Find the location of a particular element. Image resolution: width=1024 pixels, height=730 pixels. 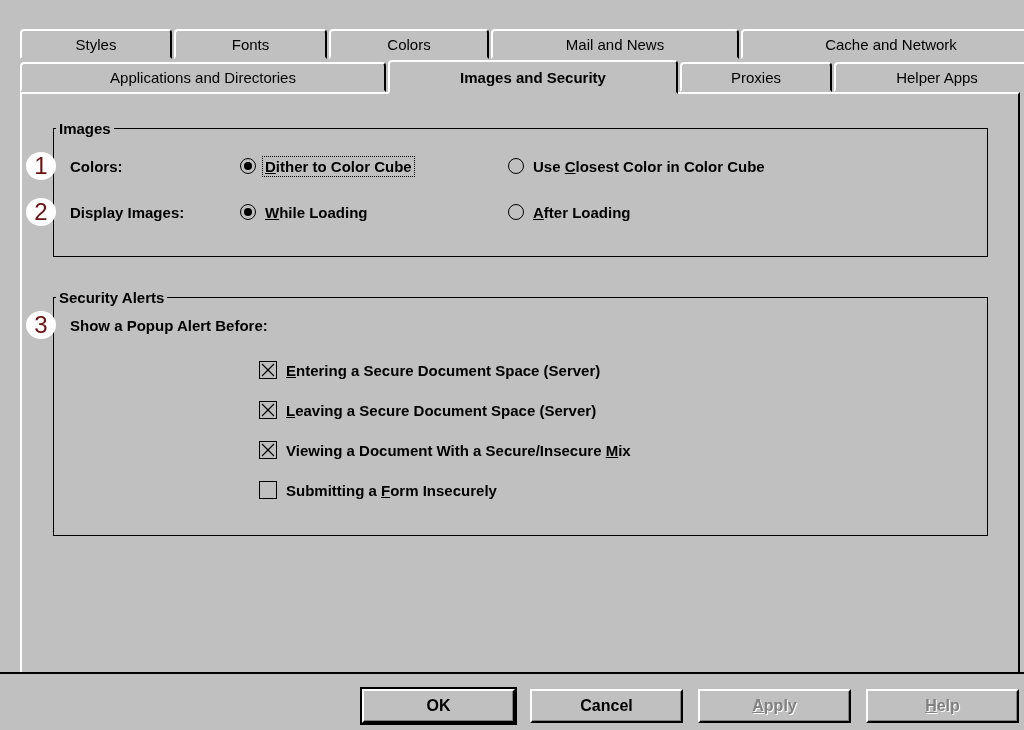

tab: Colors is located at coordinates (409, 44).